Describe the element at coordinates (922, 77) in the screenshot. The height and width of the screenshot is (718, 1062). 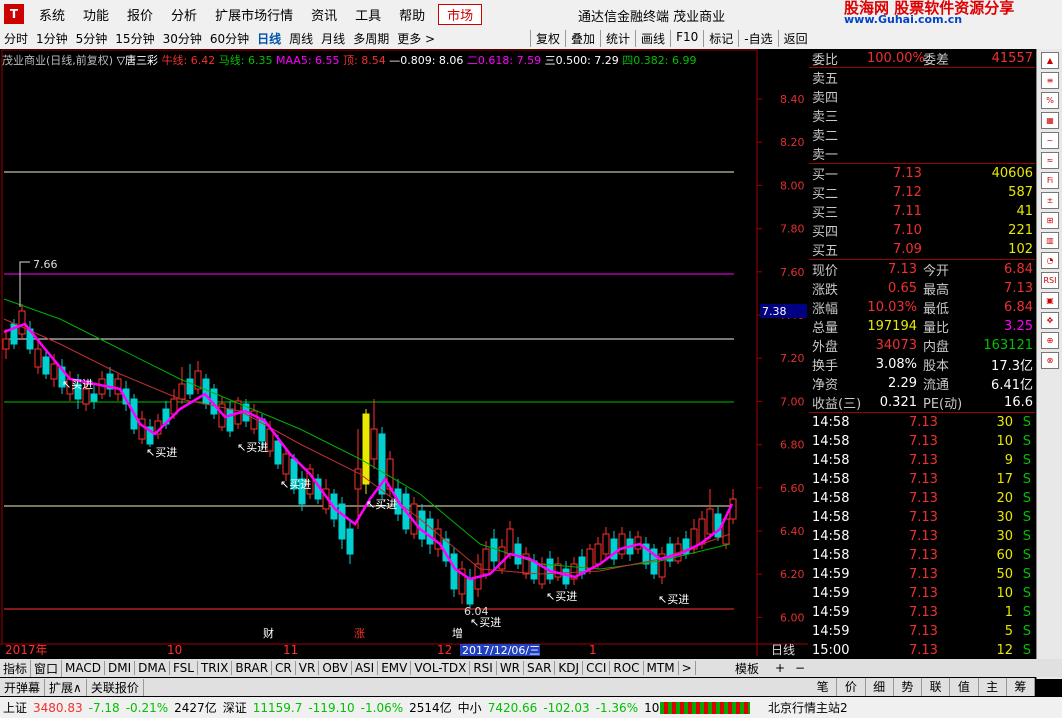
I see `sell-row: 卖五` at that location.